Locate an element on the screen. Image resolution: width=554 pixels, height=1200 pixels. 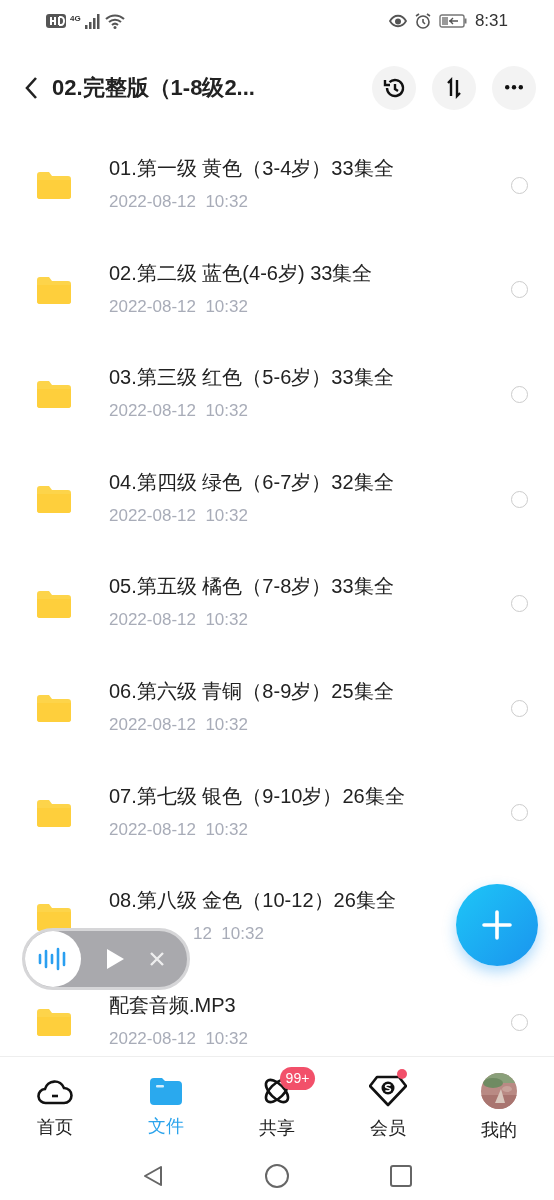
close-icon is located at coordinates (157, 959).